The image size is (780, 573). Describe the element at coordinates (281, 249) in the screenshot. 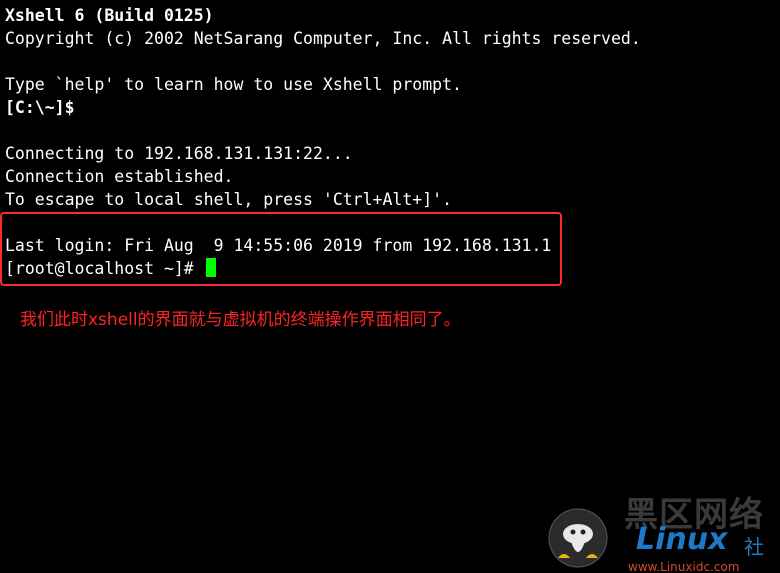

I see `highlight-box` at that location.